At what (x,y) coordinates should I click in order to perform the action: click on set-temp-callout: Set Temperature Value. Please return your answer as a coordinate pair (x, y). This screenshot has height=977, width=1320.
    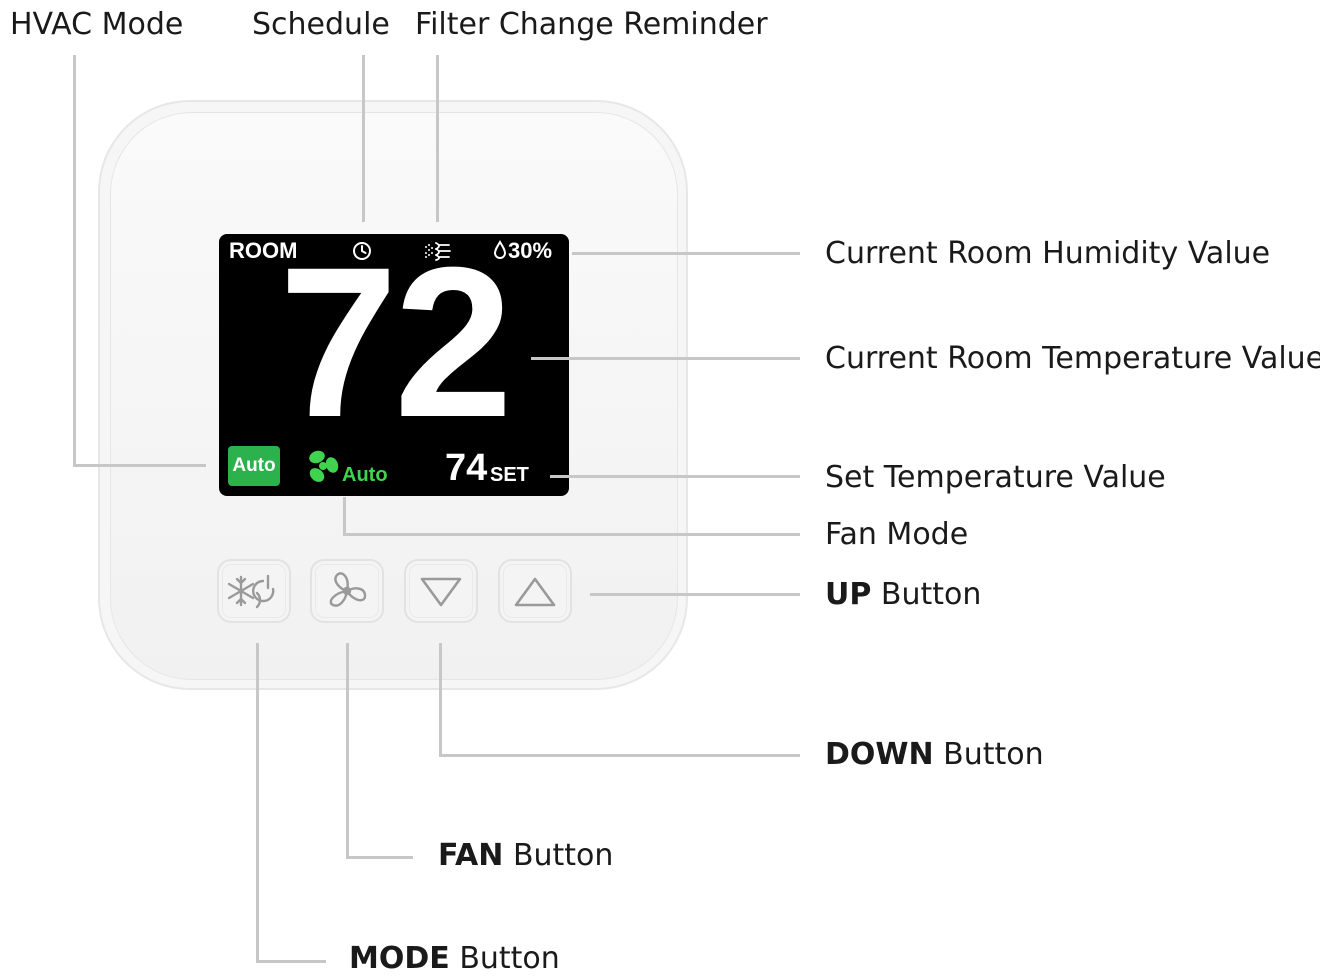
    Looking at the image, I should click on (995, 477).